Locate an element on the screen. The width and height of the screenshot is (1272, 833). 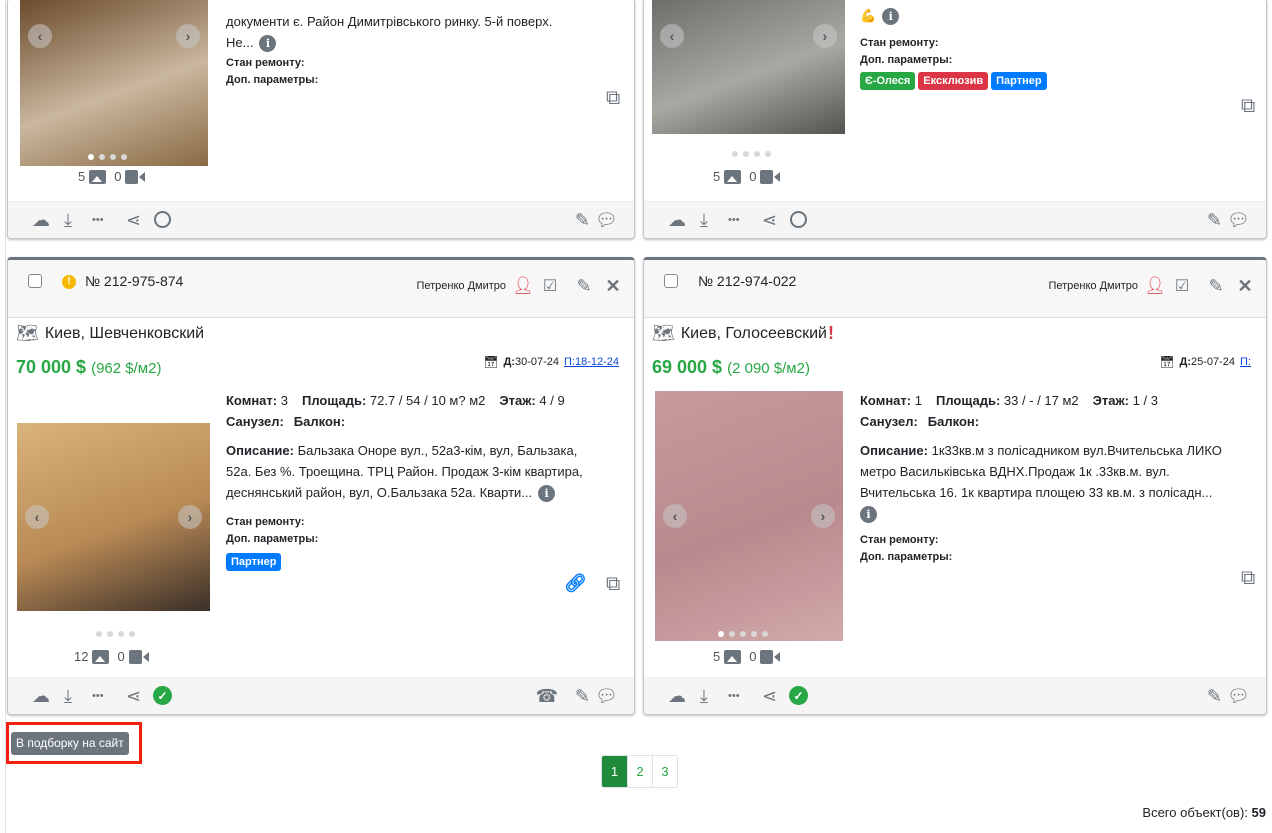
description-text: 💪 i is located at coordinates (1060, 15).